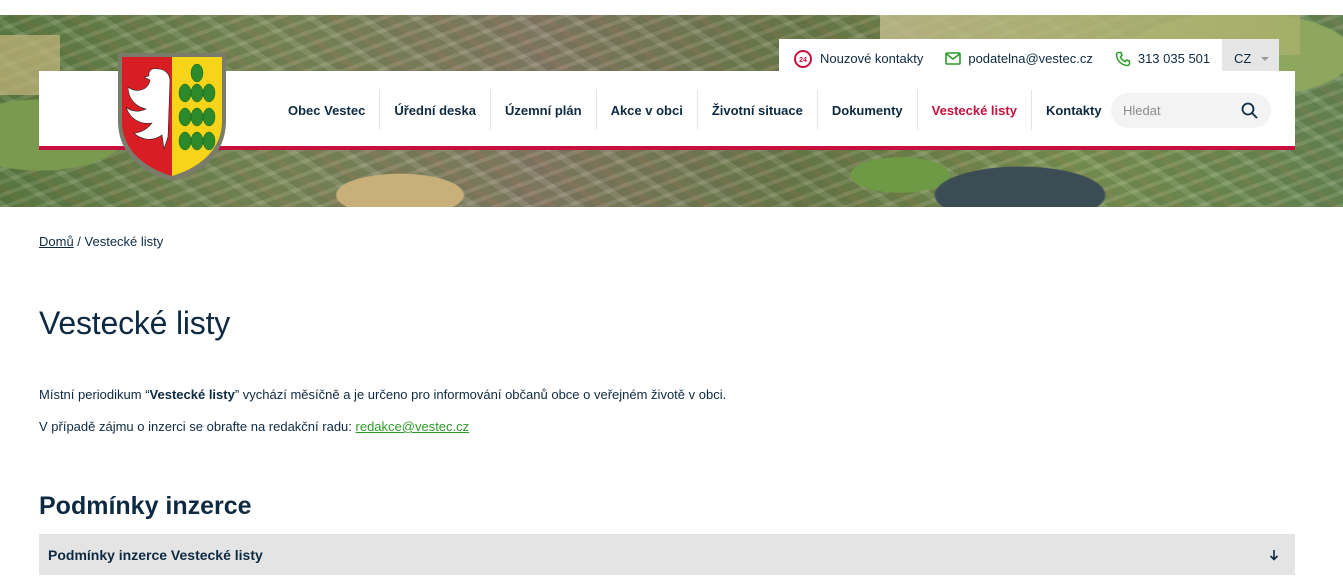 The height and width of the screenshot is (585, 1343). I want to click on nav-item-uredni-deska: Úřední deska, so click(434, 110).